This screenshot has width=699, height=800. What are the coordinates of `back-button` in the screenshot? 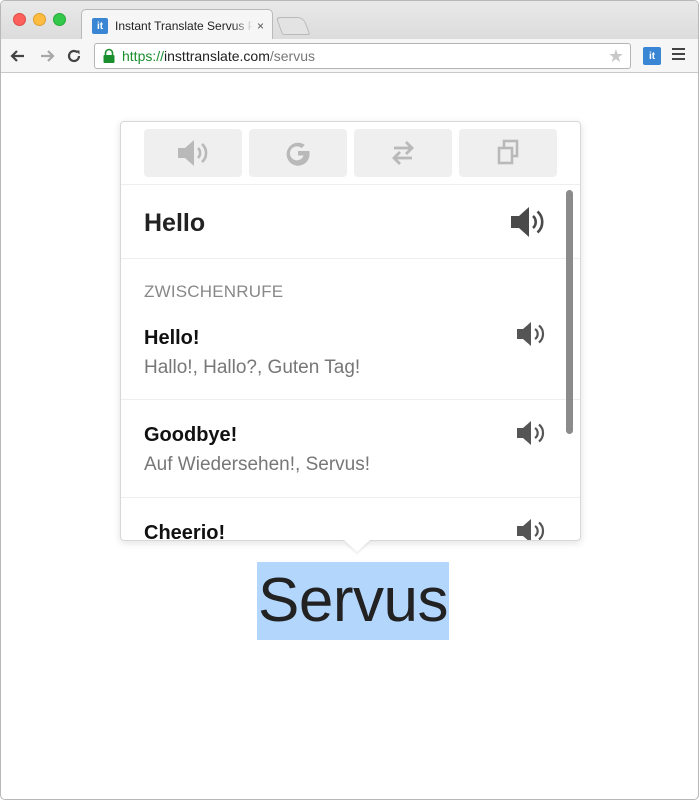 It's located at (18, 56).